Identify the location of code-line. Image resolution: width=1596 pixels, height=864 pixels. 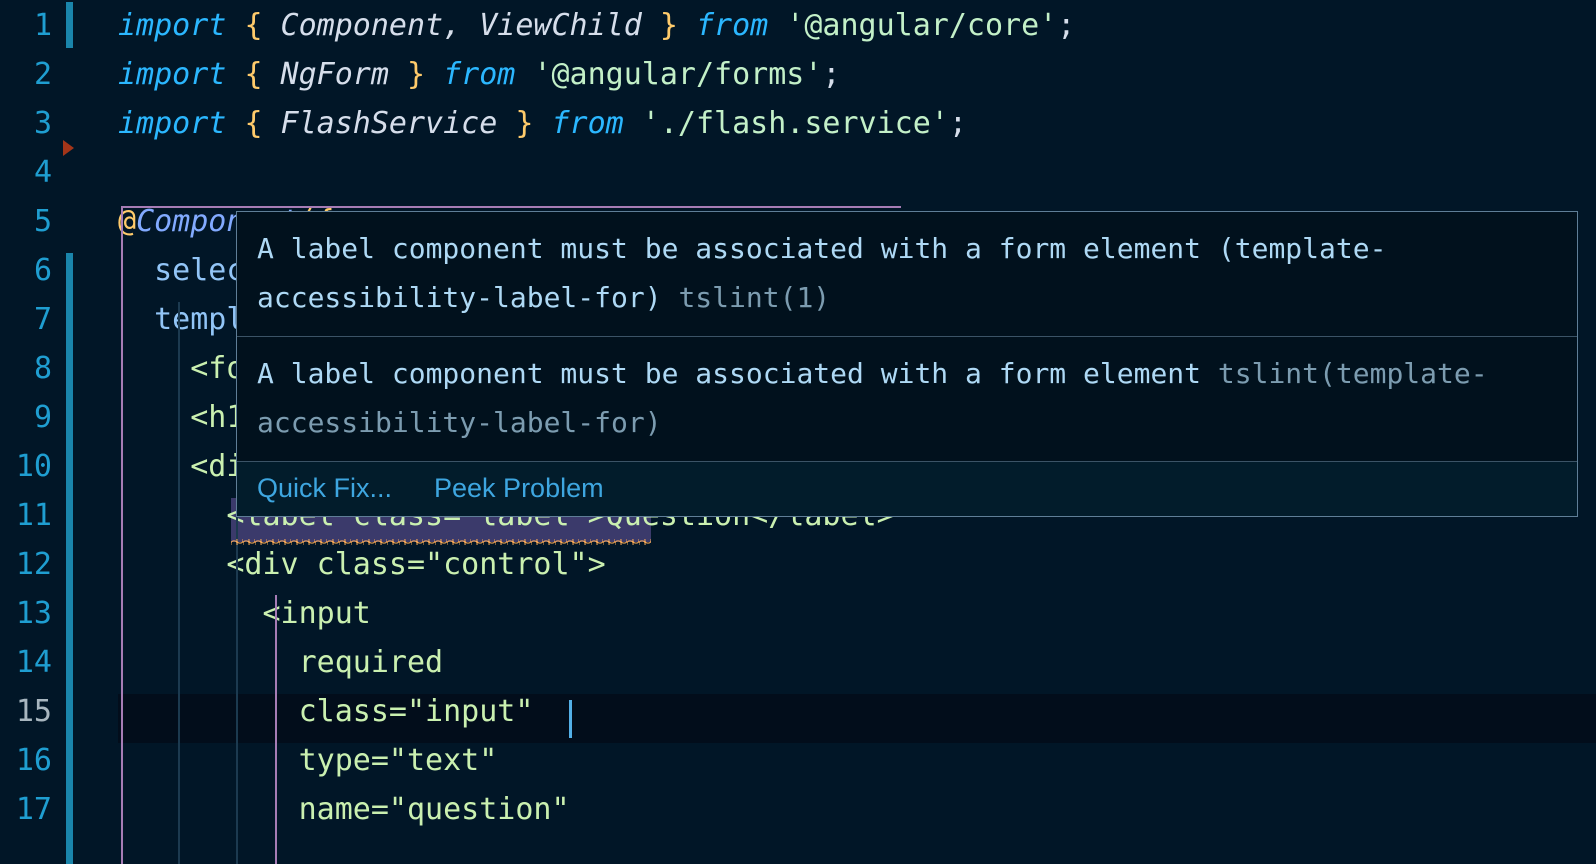
(798, 172).